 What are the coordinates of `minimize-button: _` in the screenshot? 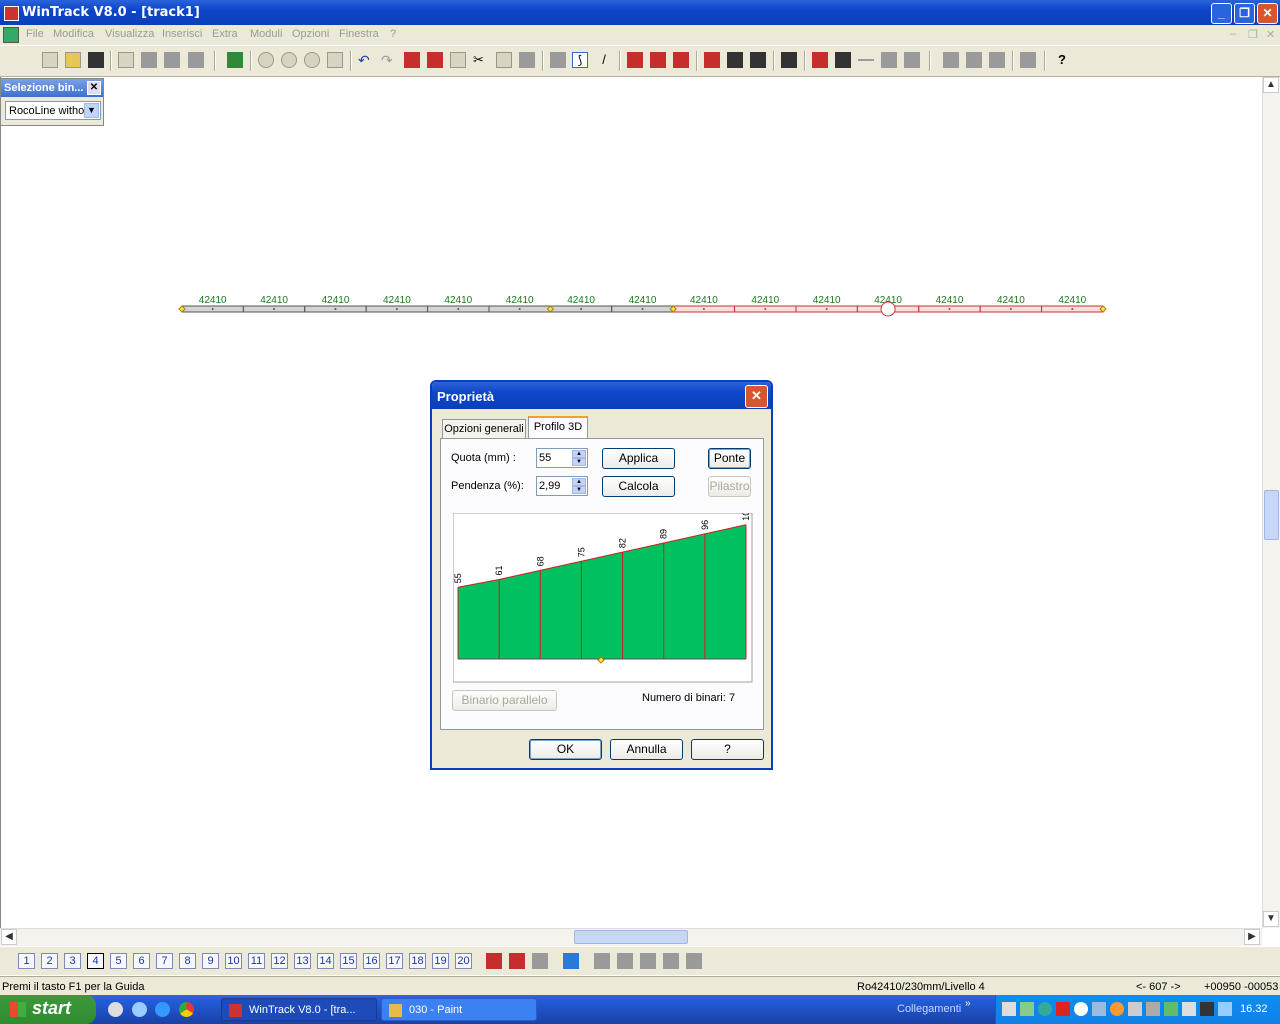 It's located at (1221, 13).